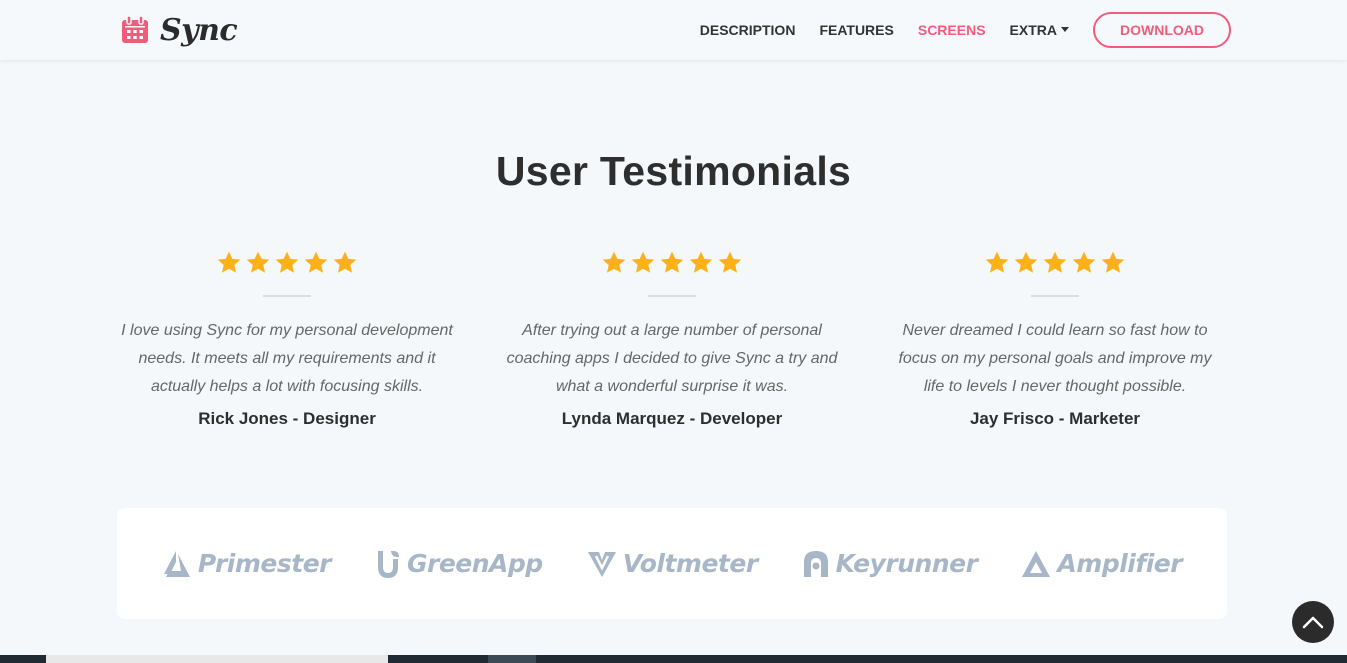  I want to click on taskbar-app-button, so click(512, 659).